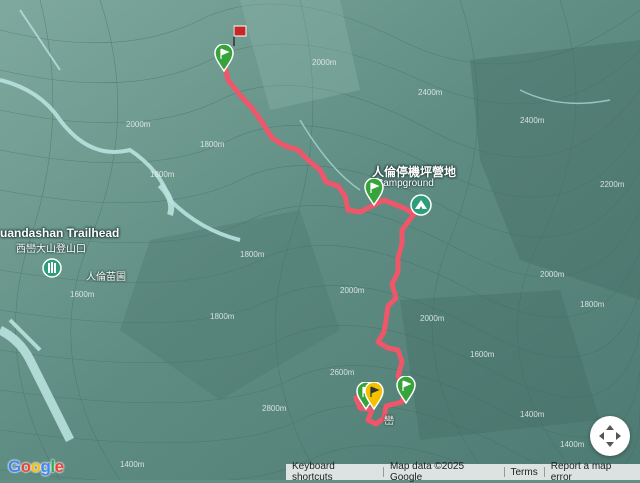 The image size is (640, 483). I want to click on trailhead-icon, so click(52, 268).